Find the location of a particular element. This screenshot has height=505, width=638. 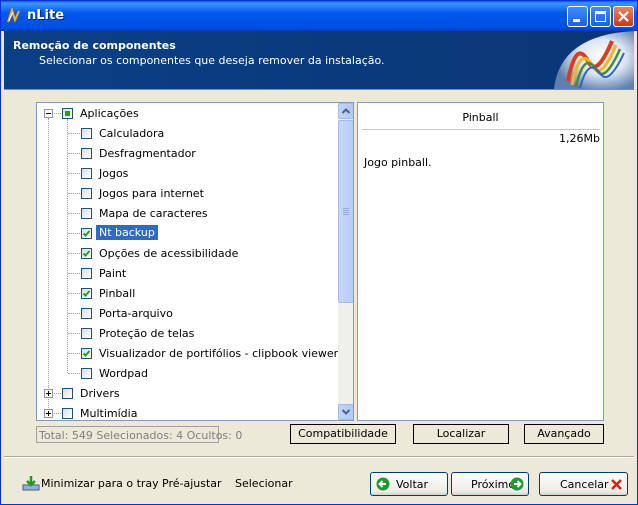

cancel-button: Cancelar is located at coordinates (583, 484).